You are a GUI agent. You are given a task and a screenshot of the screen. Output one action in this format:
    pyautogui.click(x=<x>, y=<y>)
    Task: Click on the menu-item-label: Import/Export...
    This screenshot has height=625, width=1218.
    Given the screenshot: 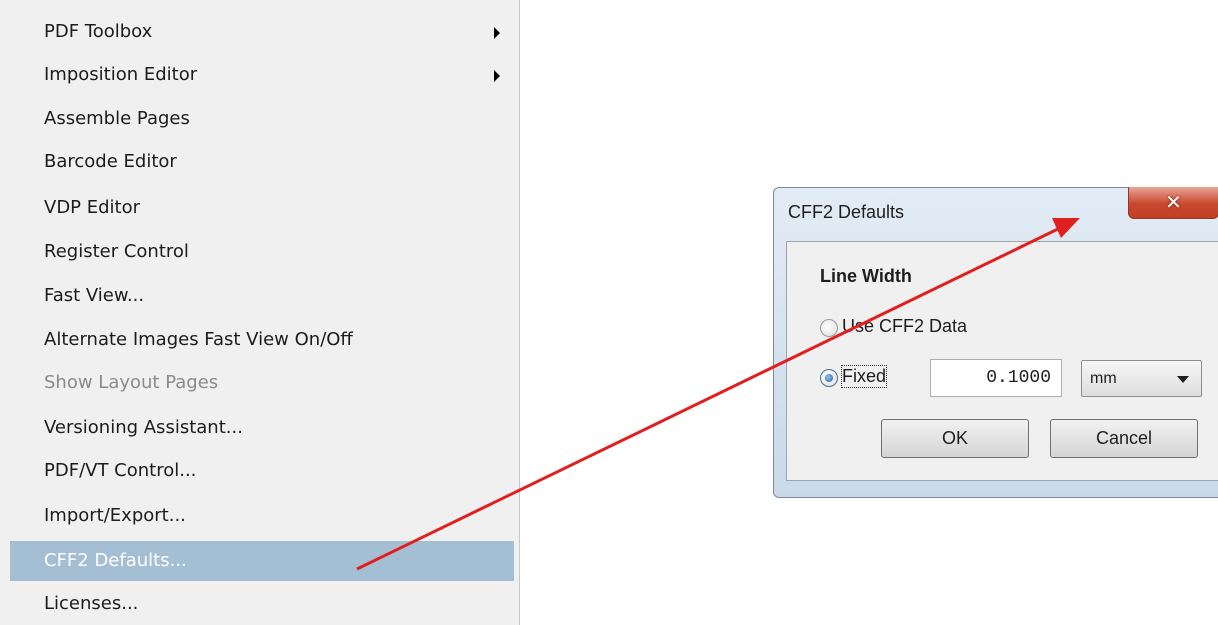 What is the action you would take?
    pyautogui.click(x=115, y=515)
    